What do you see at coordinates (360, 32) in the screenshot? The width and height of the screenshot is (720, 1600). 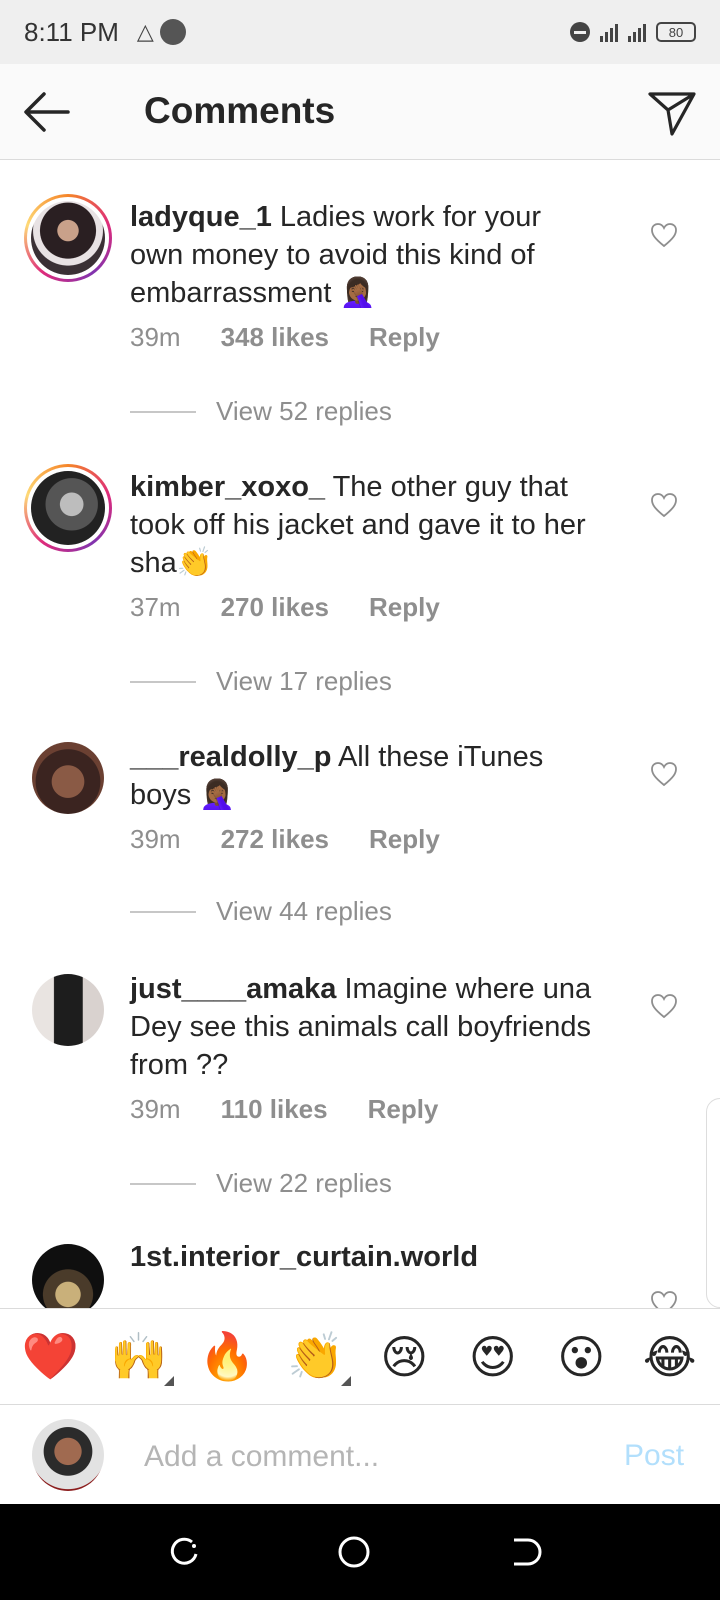 I see `status-bar: 8:11 PM △ 80` at bounding box center [360, 32].